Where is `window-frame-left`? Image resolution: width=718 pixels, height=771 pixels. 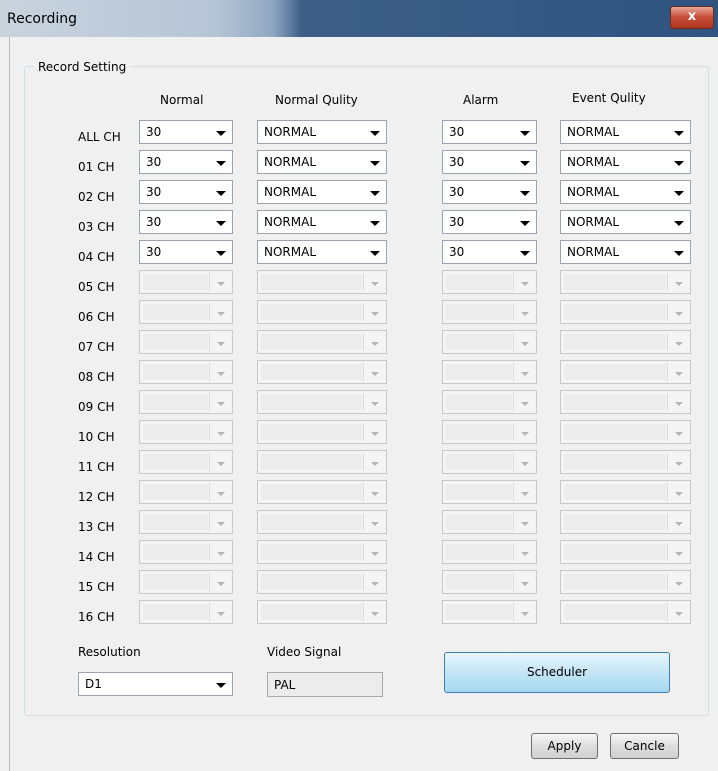
window-frame-left is located at coordinates (5, 404).